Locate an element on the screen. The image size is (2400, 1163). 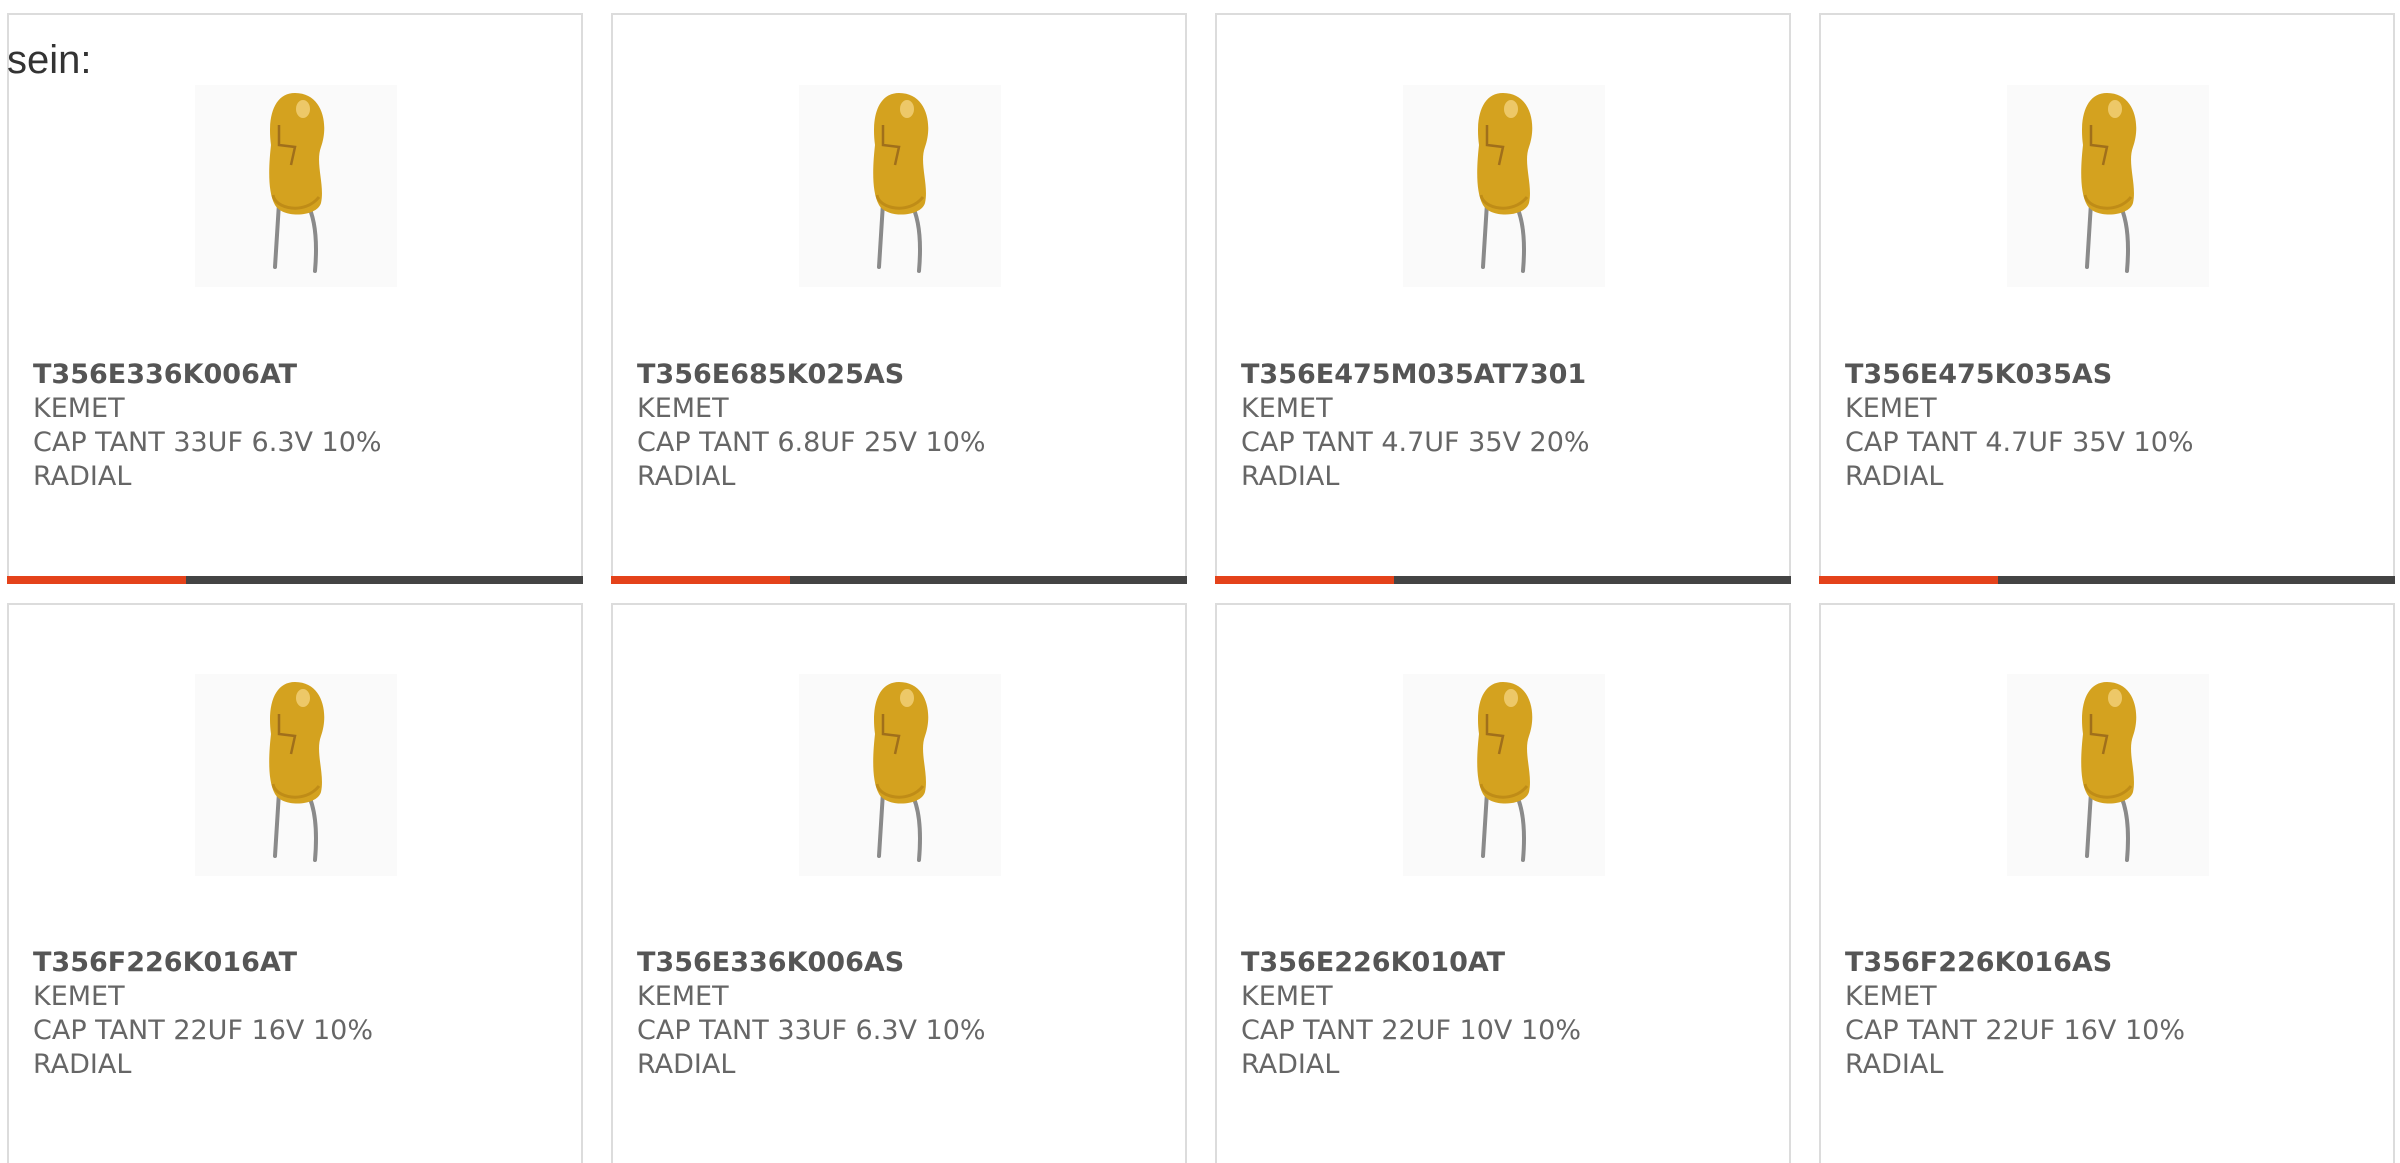
part-number-link: T356E475K035AS is located at coordinates (2114, 375).